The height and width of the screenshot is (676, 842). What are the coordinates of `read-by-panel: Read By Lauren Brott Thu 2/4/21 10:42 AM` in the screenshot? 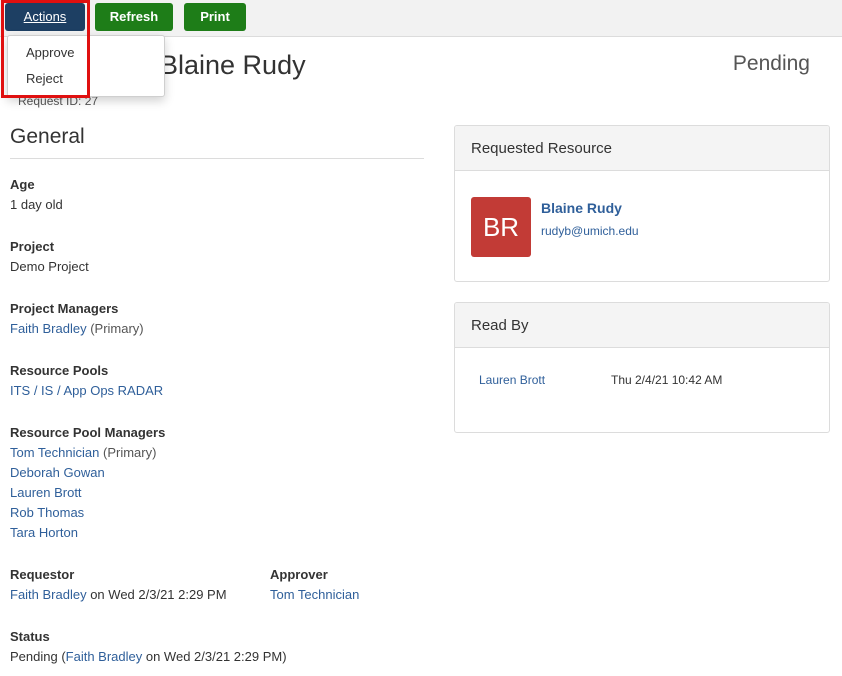 It's located at (642, 367).